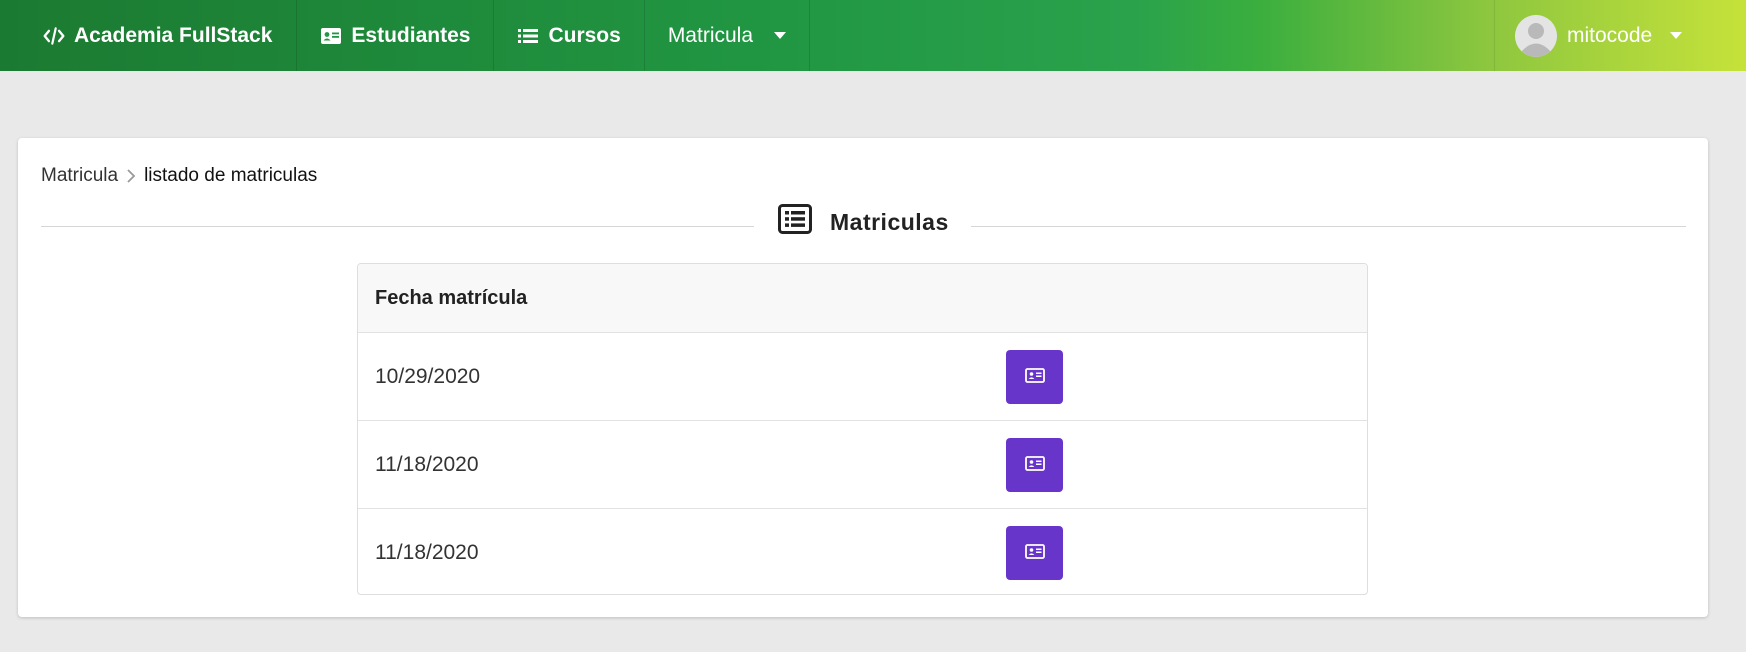  What do you see at coordinates (397, 226) in the screenshot?
I see `title-divider-left` at bounding box center [397, 226].